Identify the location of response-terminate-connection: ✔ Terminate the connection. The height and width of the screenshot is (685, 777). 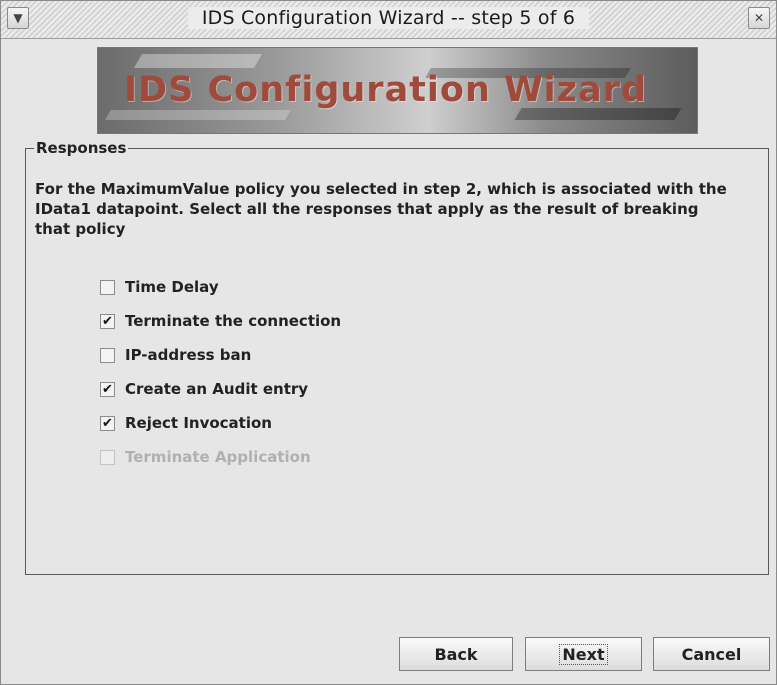
(220, 321).